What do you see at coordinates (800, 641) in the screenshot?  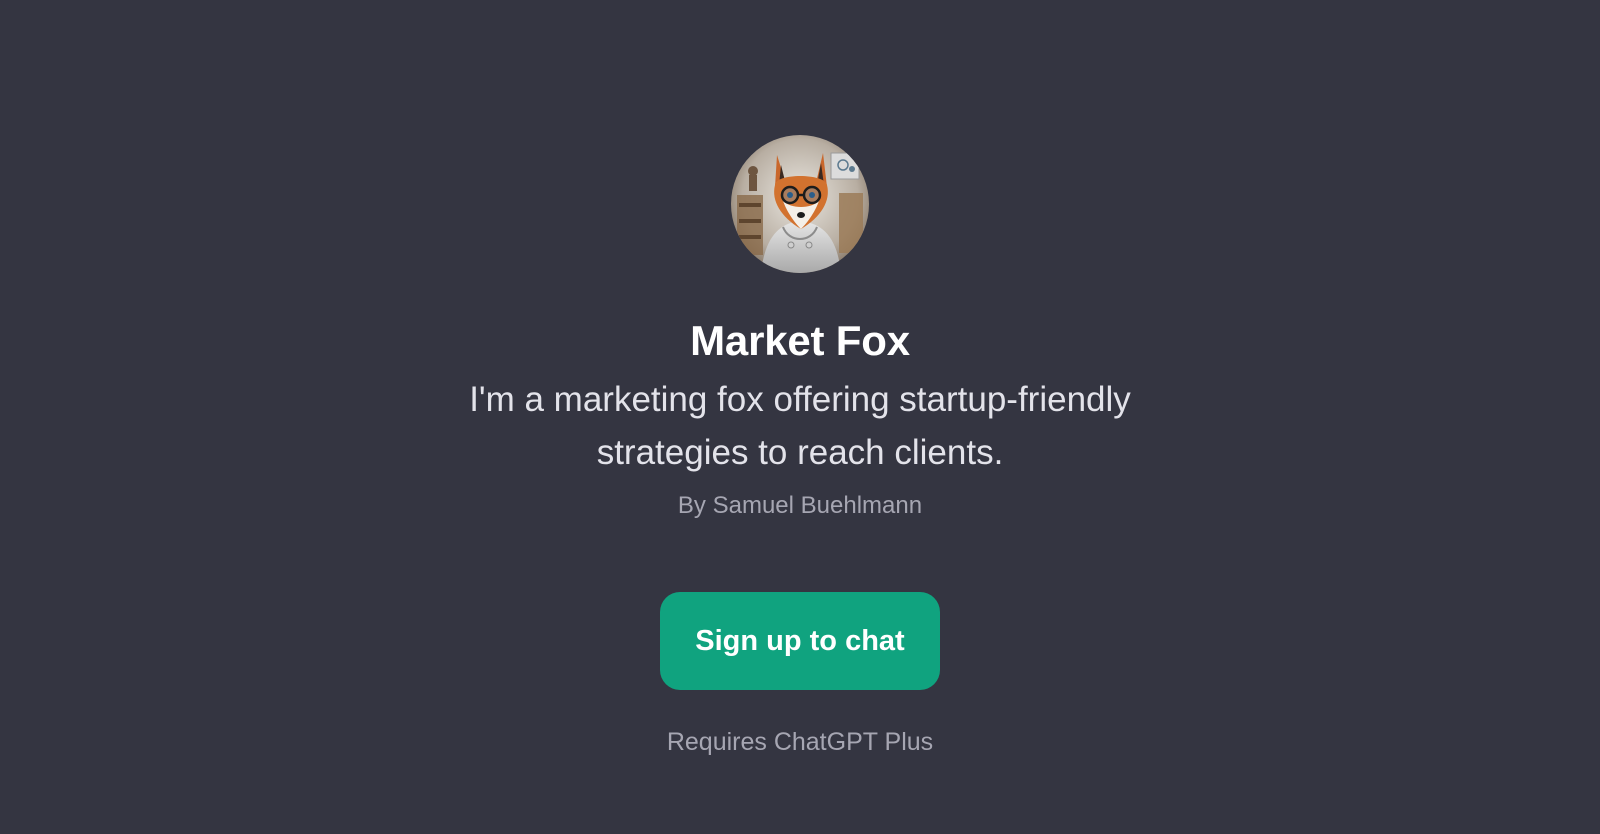 I see `sign-up-to-chat-button: Sign up to chat` at bounding box center [800, 641].